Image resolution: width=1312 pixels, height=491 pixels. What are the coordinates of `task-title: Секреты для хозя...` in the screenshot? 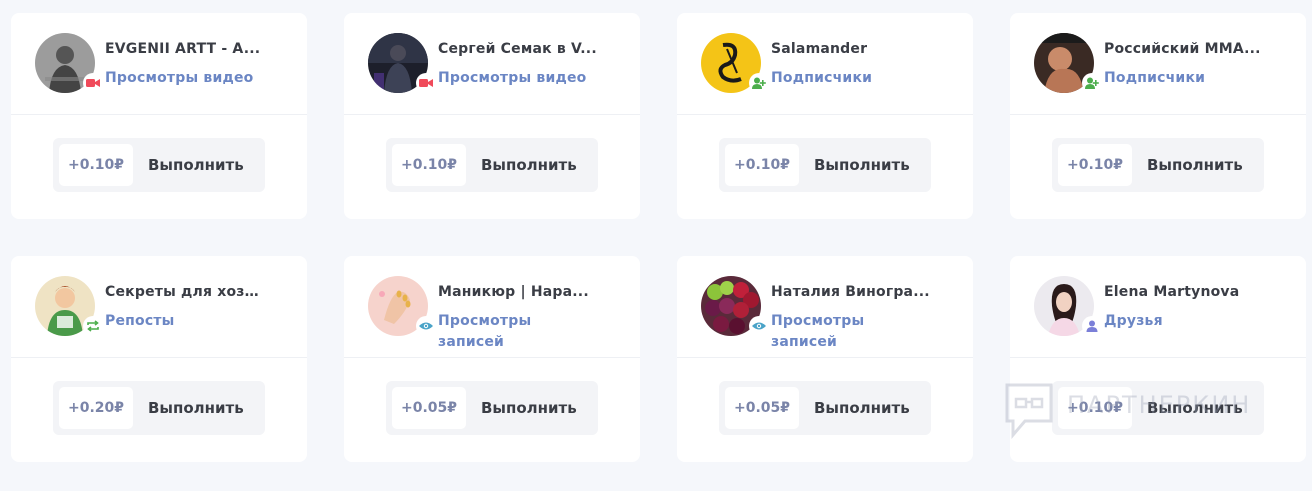 It's located at (186, 292).